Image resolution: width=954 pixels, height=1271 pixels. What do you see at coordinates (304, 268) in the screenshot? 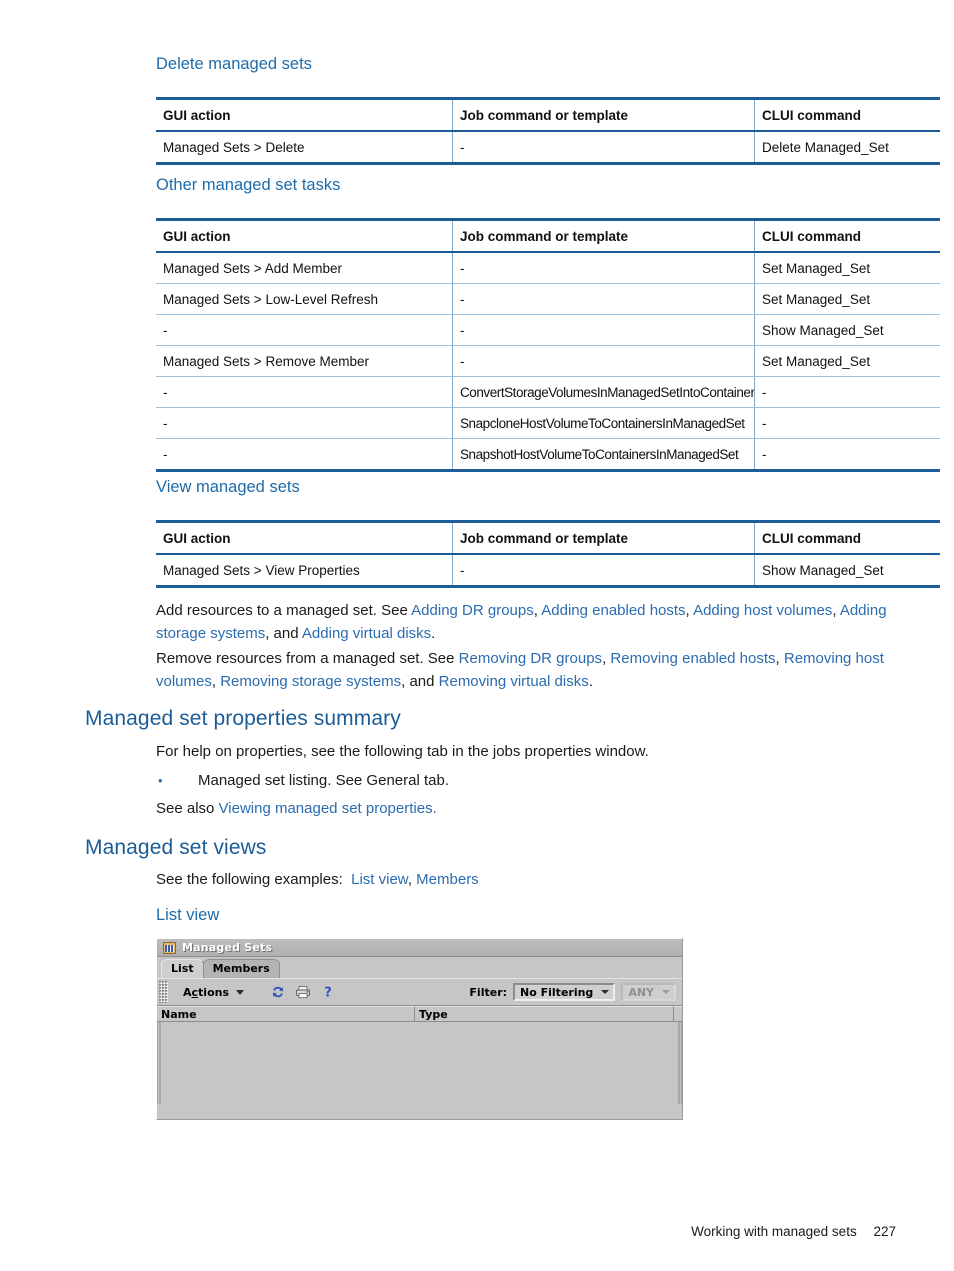
I see `cell-gui-action: Managed Sets > Add Member` at bounding box center [304, 268].